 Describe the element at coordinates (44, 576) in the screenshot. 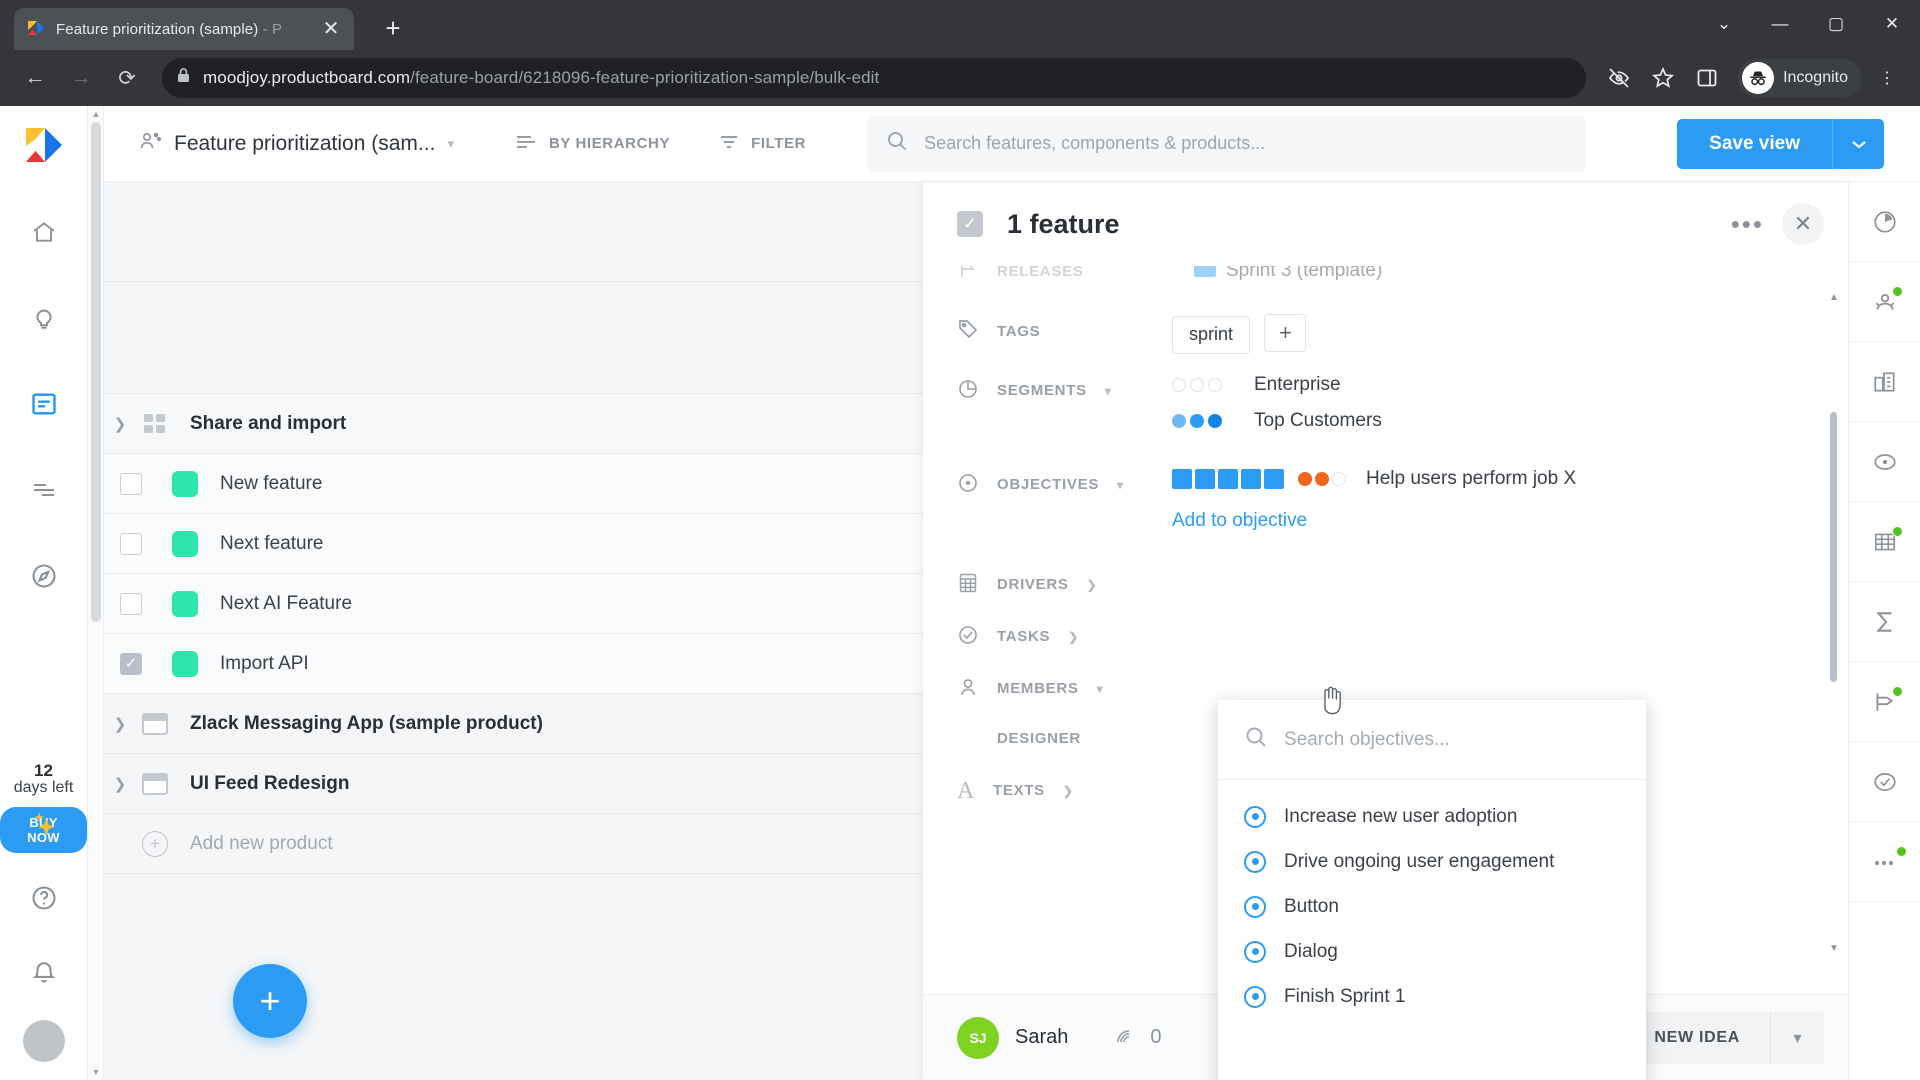

I see `sidebar-item-portal` at that location.